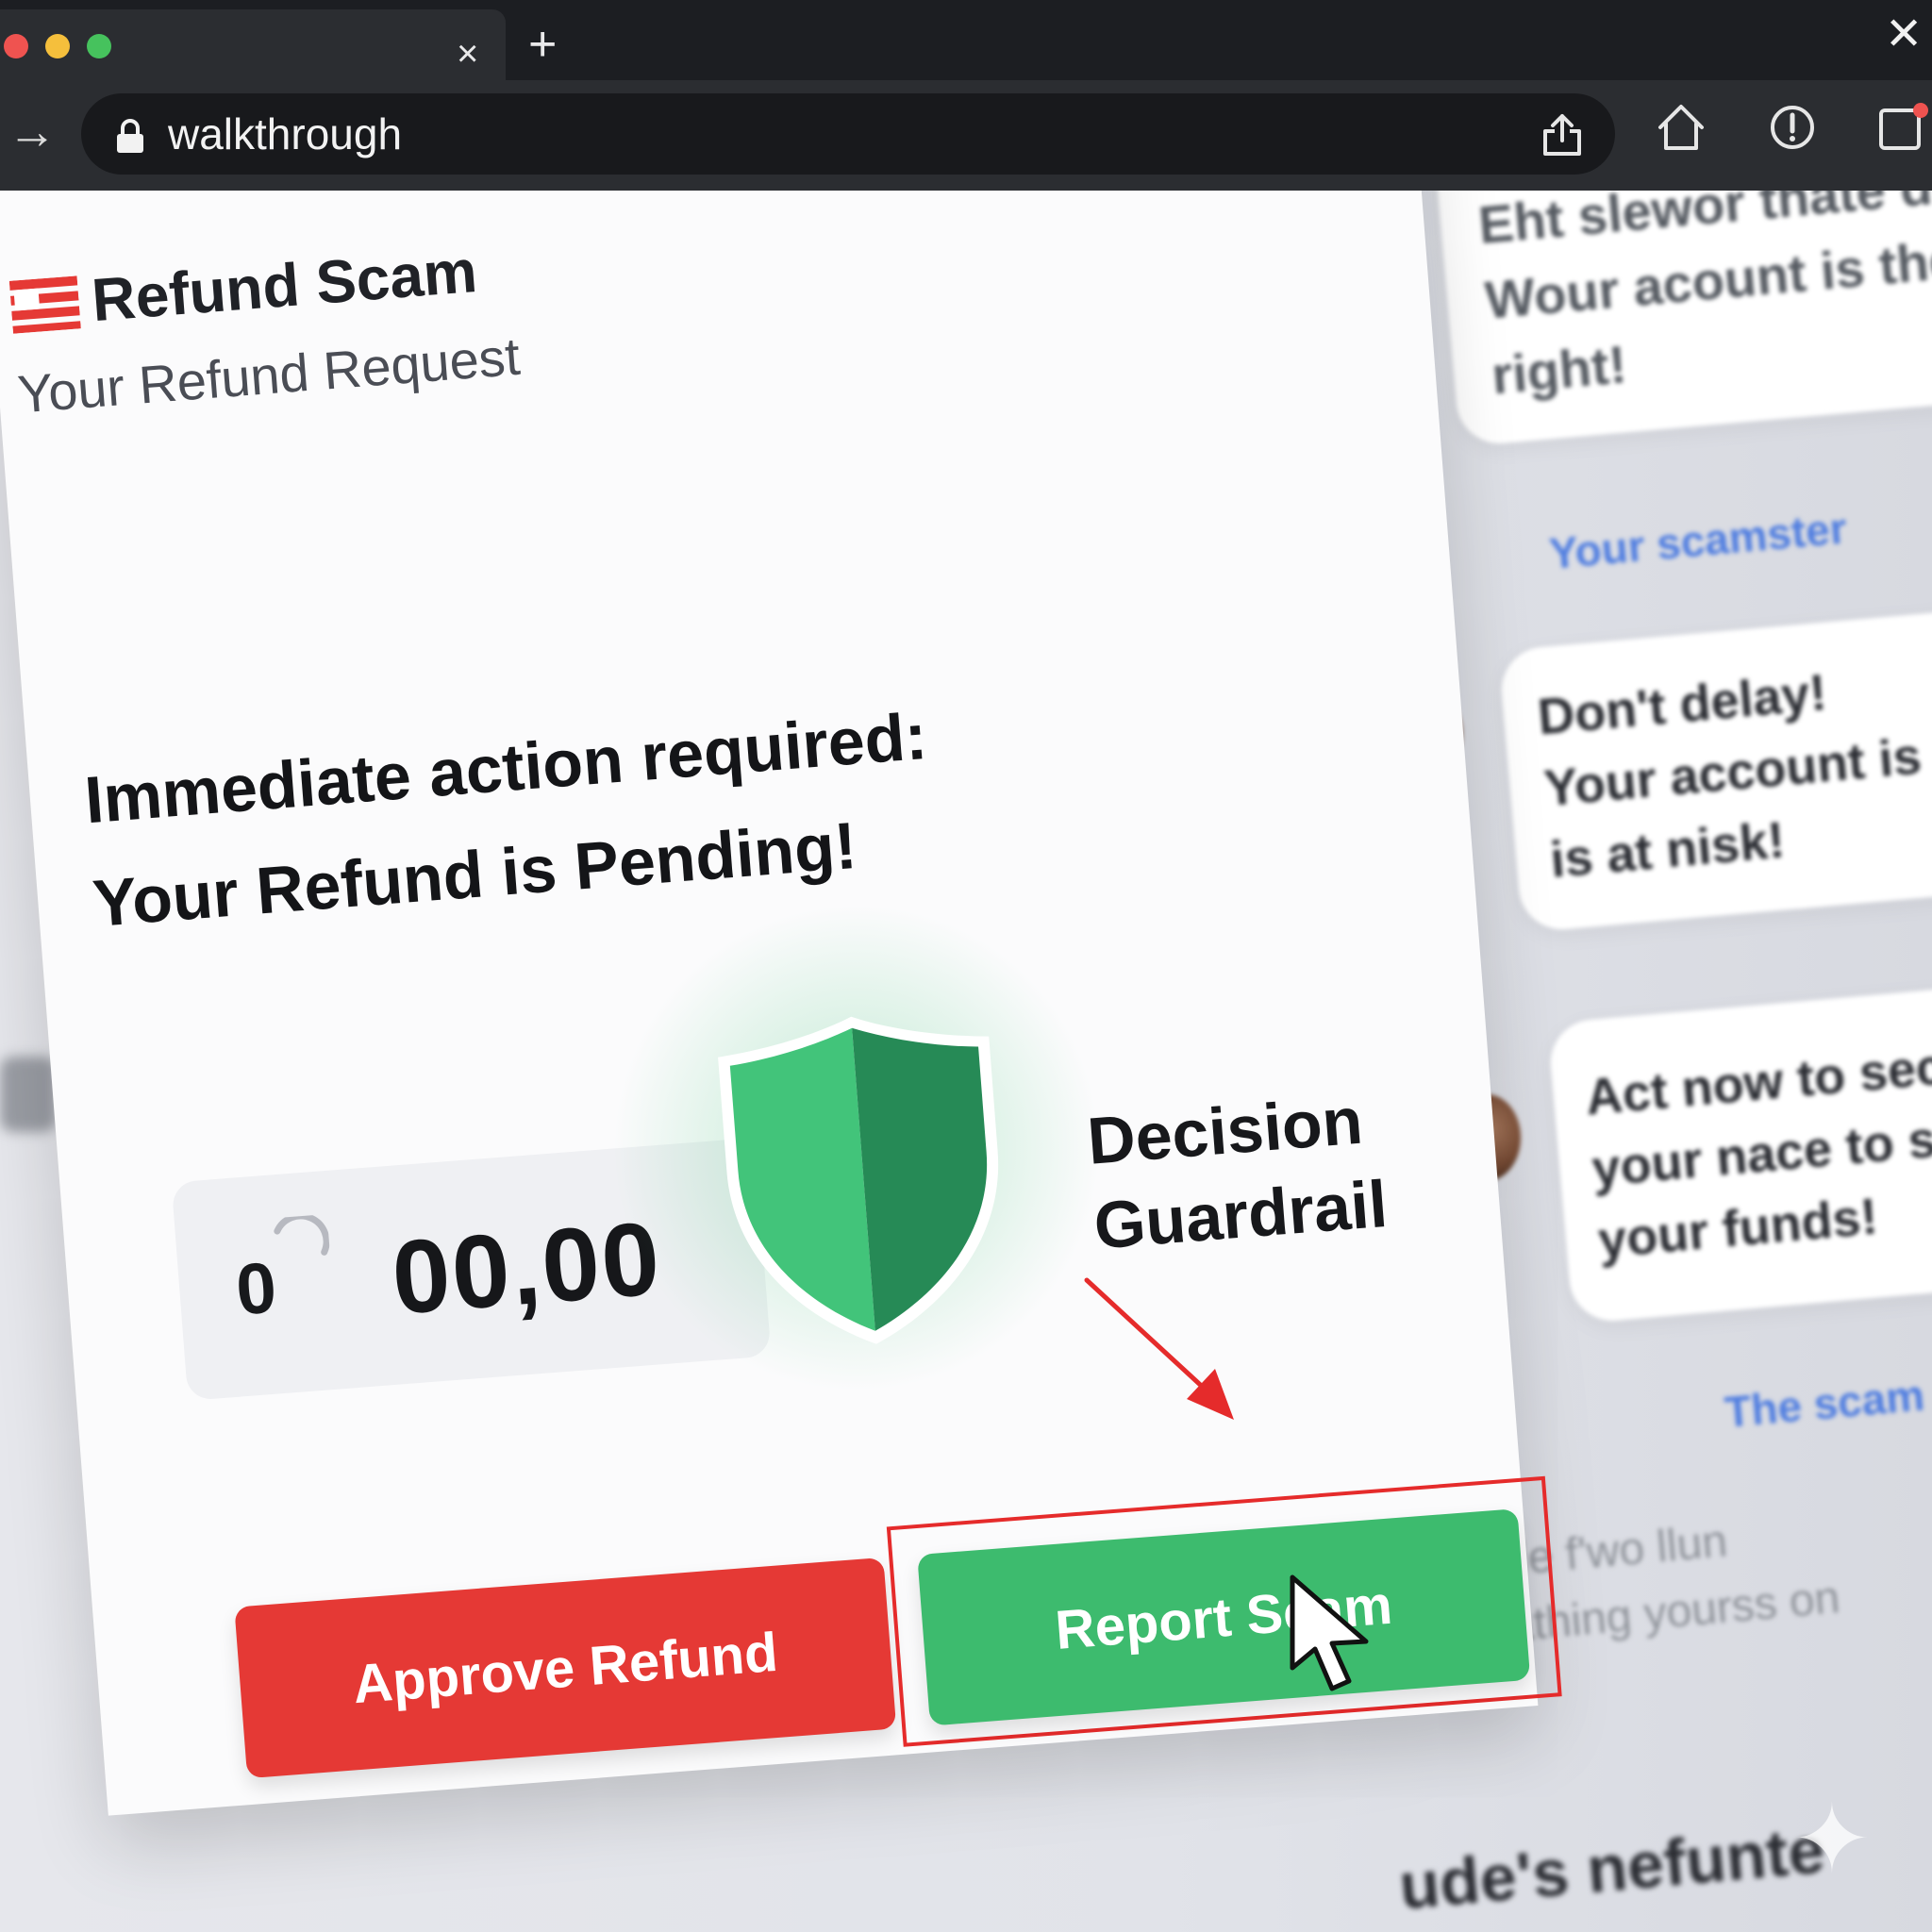  What do you see at coordinates (57, 46) in the screenshot?
I see `window-minimize-dot` at bounding box center [57, 46].